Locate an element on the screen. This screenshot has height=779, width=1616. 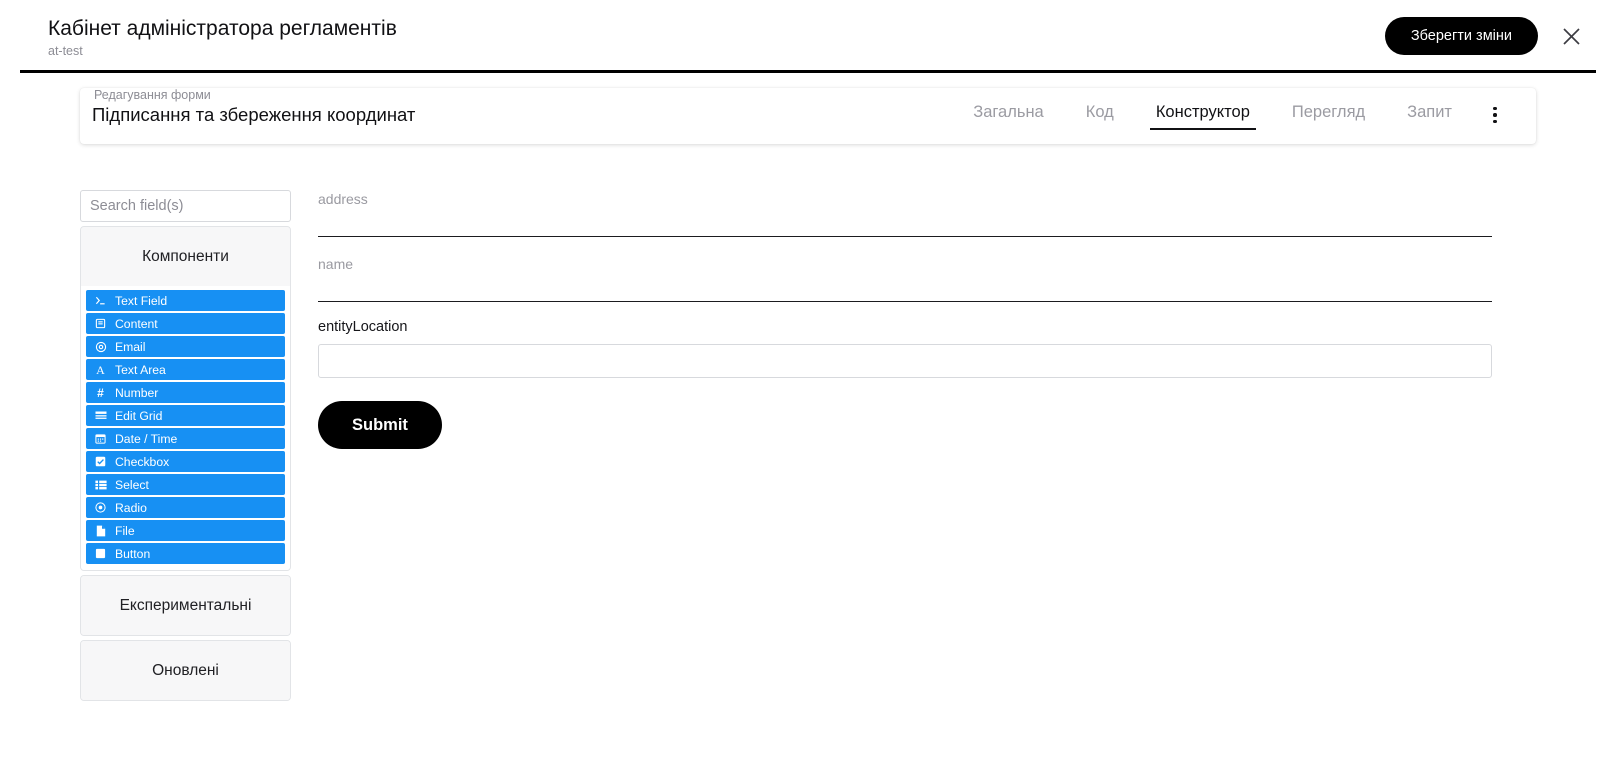
field-label-entitylocation: entityLocation is located at coordinates (363, 327).